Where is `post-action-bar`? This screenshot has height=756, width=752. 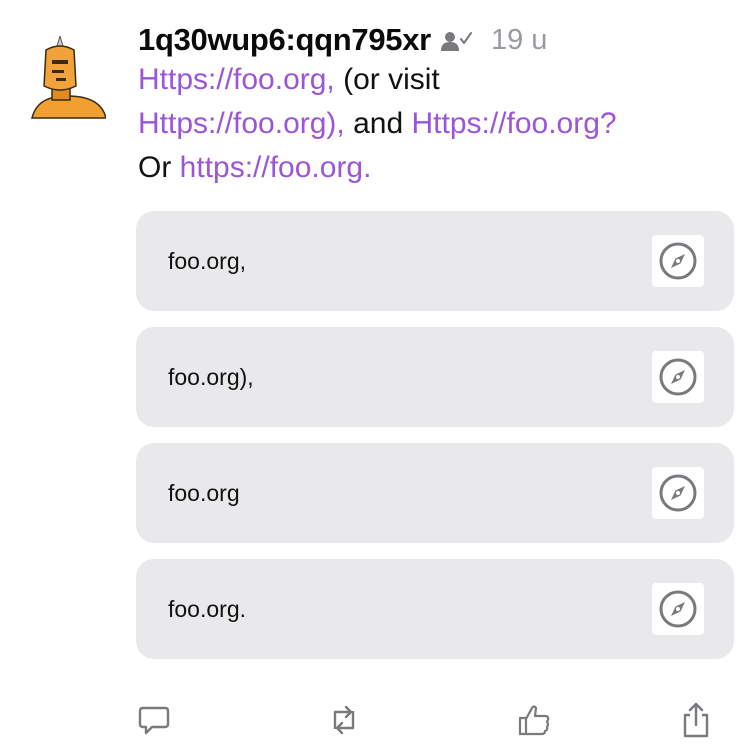 post-action-bar is located at coordinates (435, 722).